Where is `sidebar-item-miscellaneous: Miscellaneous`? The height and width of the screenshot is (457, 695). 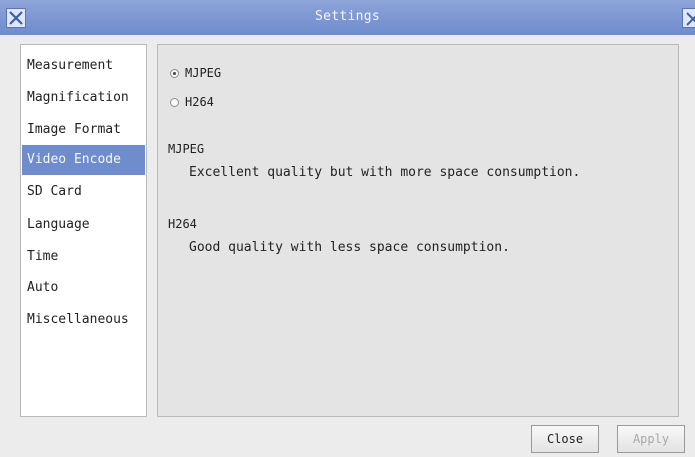 sidebar-item-miscellaneous: Miscellaneous is located at coordinates (83, 320).